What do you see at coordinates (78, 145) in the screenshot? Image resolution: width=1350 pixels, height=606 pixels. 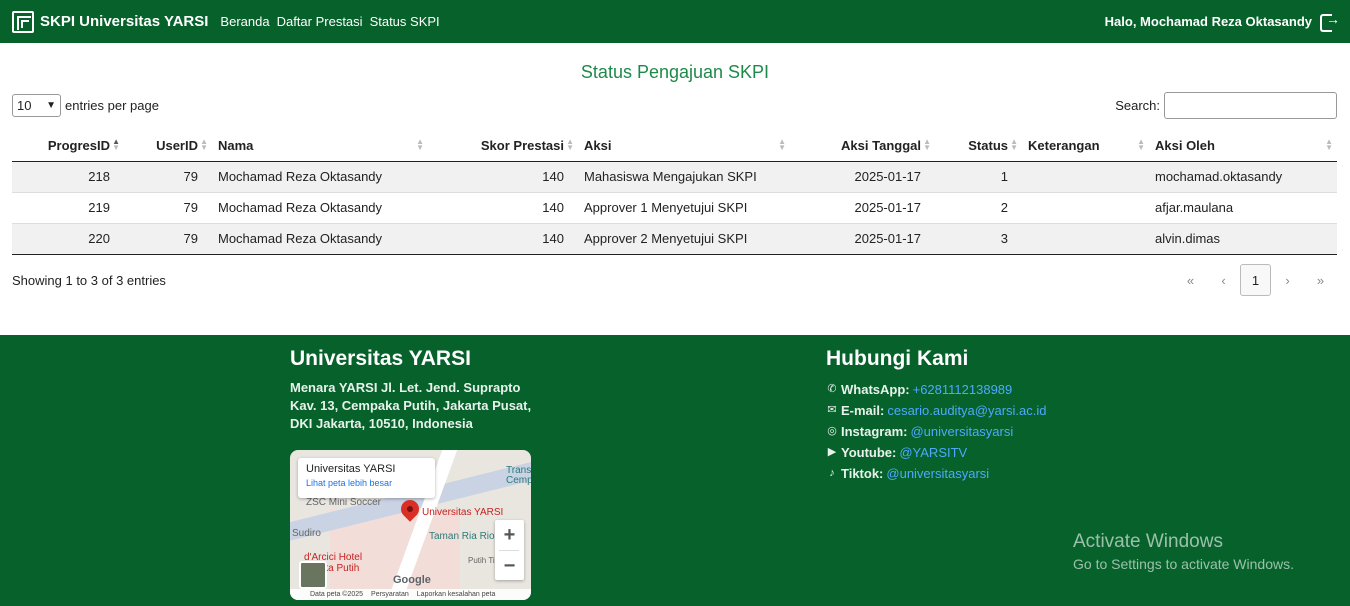 I see `column-label: ProgresID` at bounding box center [78, 145].